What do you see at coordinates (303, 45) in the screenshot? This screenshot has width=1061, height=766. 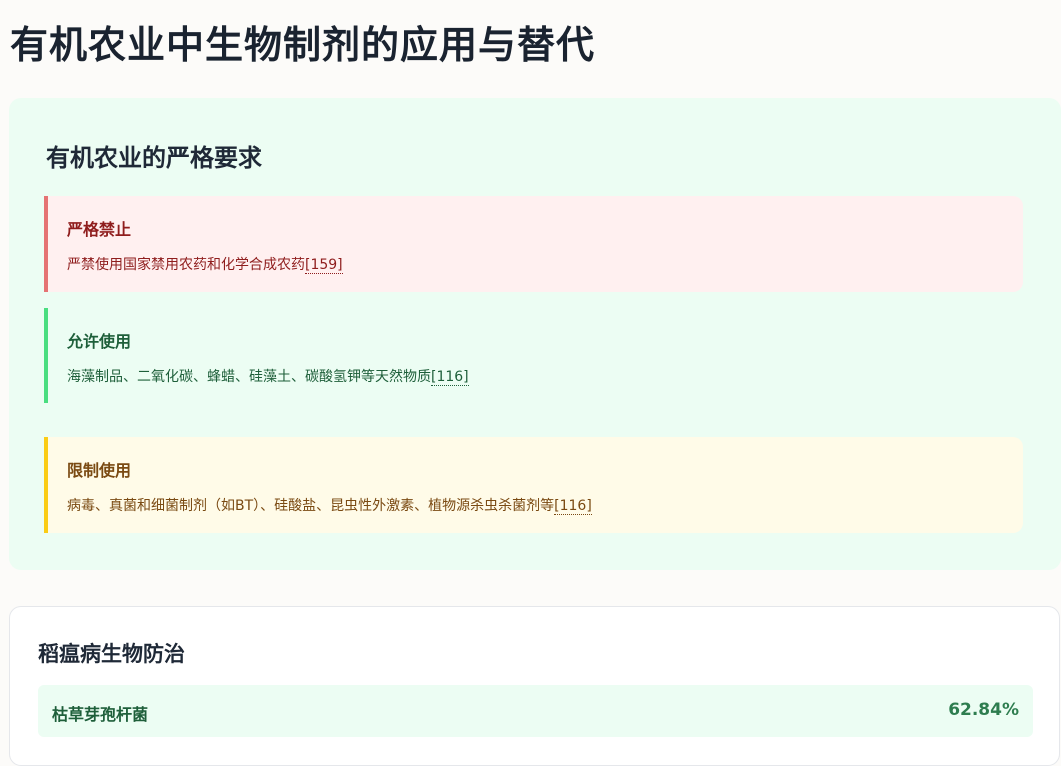 I see `page-title: 有机农业中生物制剂的应用与替代` at bounding box center [303, 45].